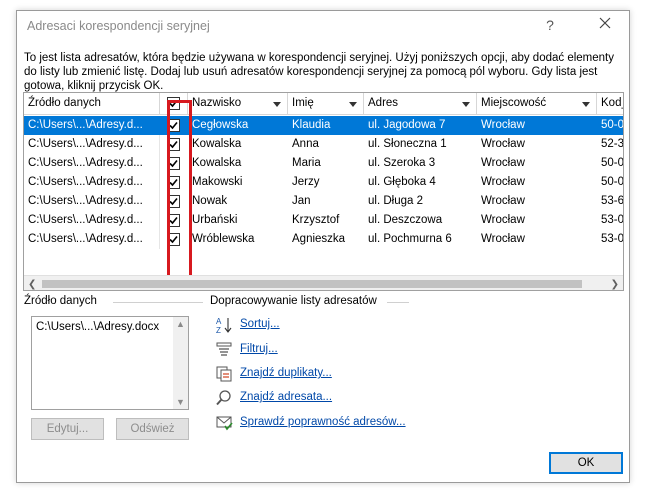  Describe the element at coordinates (407, 125) in the screenshot. I see `cell-adres: ul. Jagodowa 7` at that location.